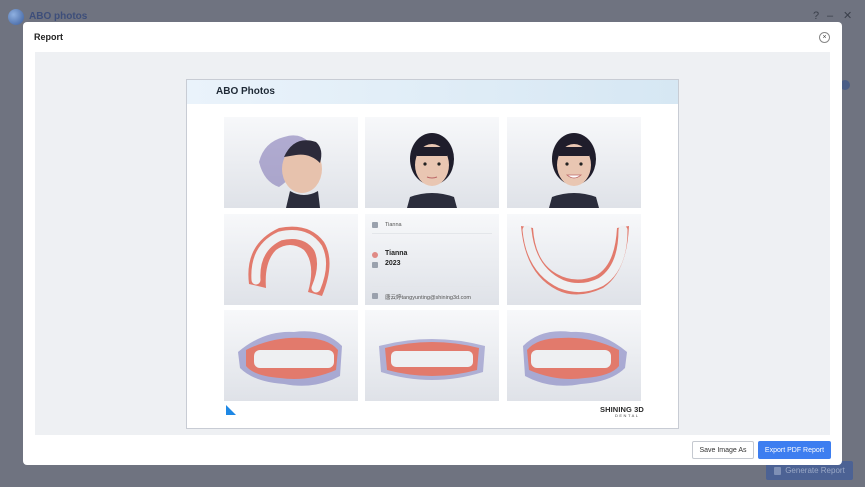 Image resolution: width=865 pixels, height=487 pixels. Describe the element at coordinates (830, 16) in the screenshot. I see `minimize-icon: –` at that location.